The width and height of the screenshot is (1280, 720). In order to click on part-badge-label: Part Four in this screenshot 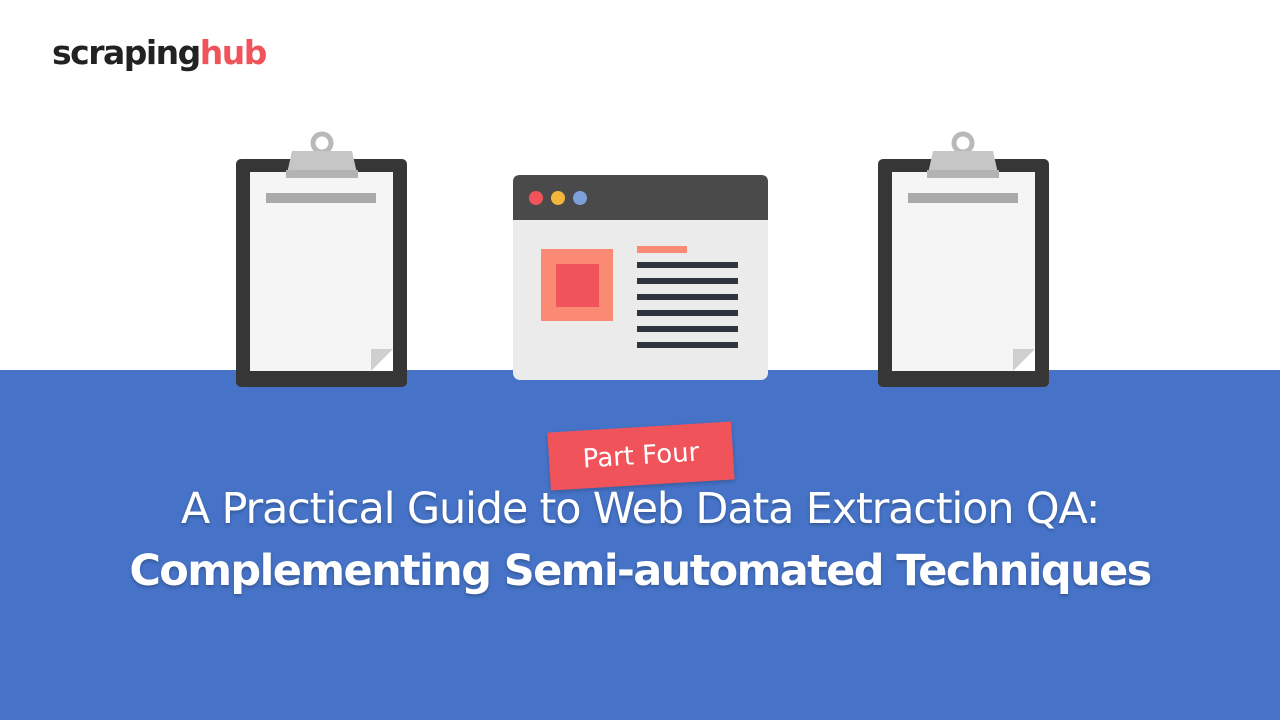, I will do `click(641, 456)`.